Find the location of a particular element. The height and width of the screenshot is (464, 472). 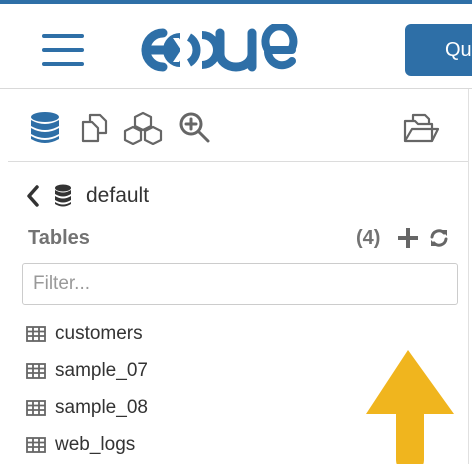

documents-icon is located at coordinates (95, 128).